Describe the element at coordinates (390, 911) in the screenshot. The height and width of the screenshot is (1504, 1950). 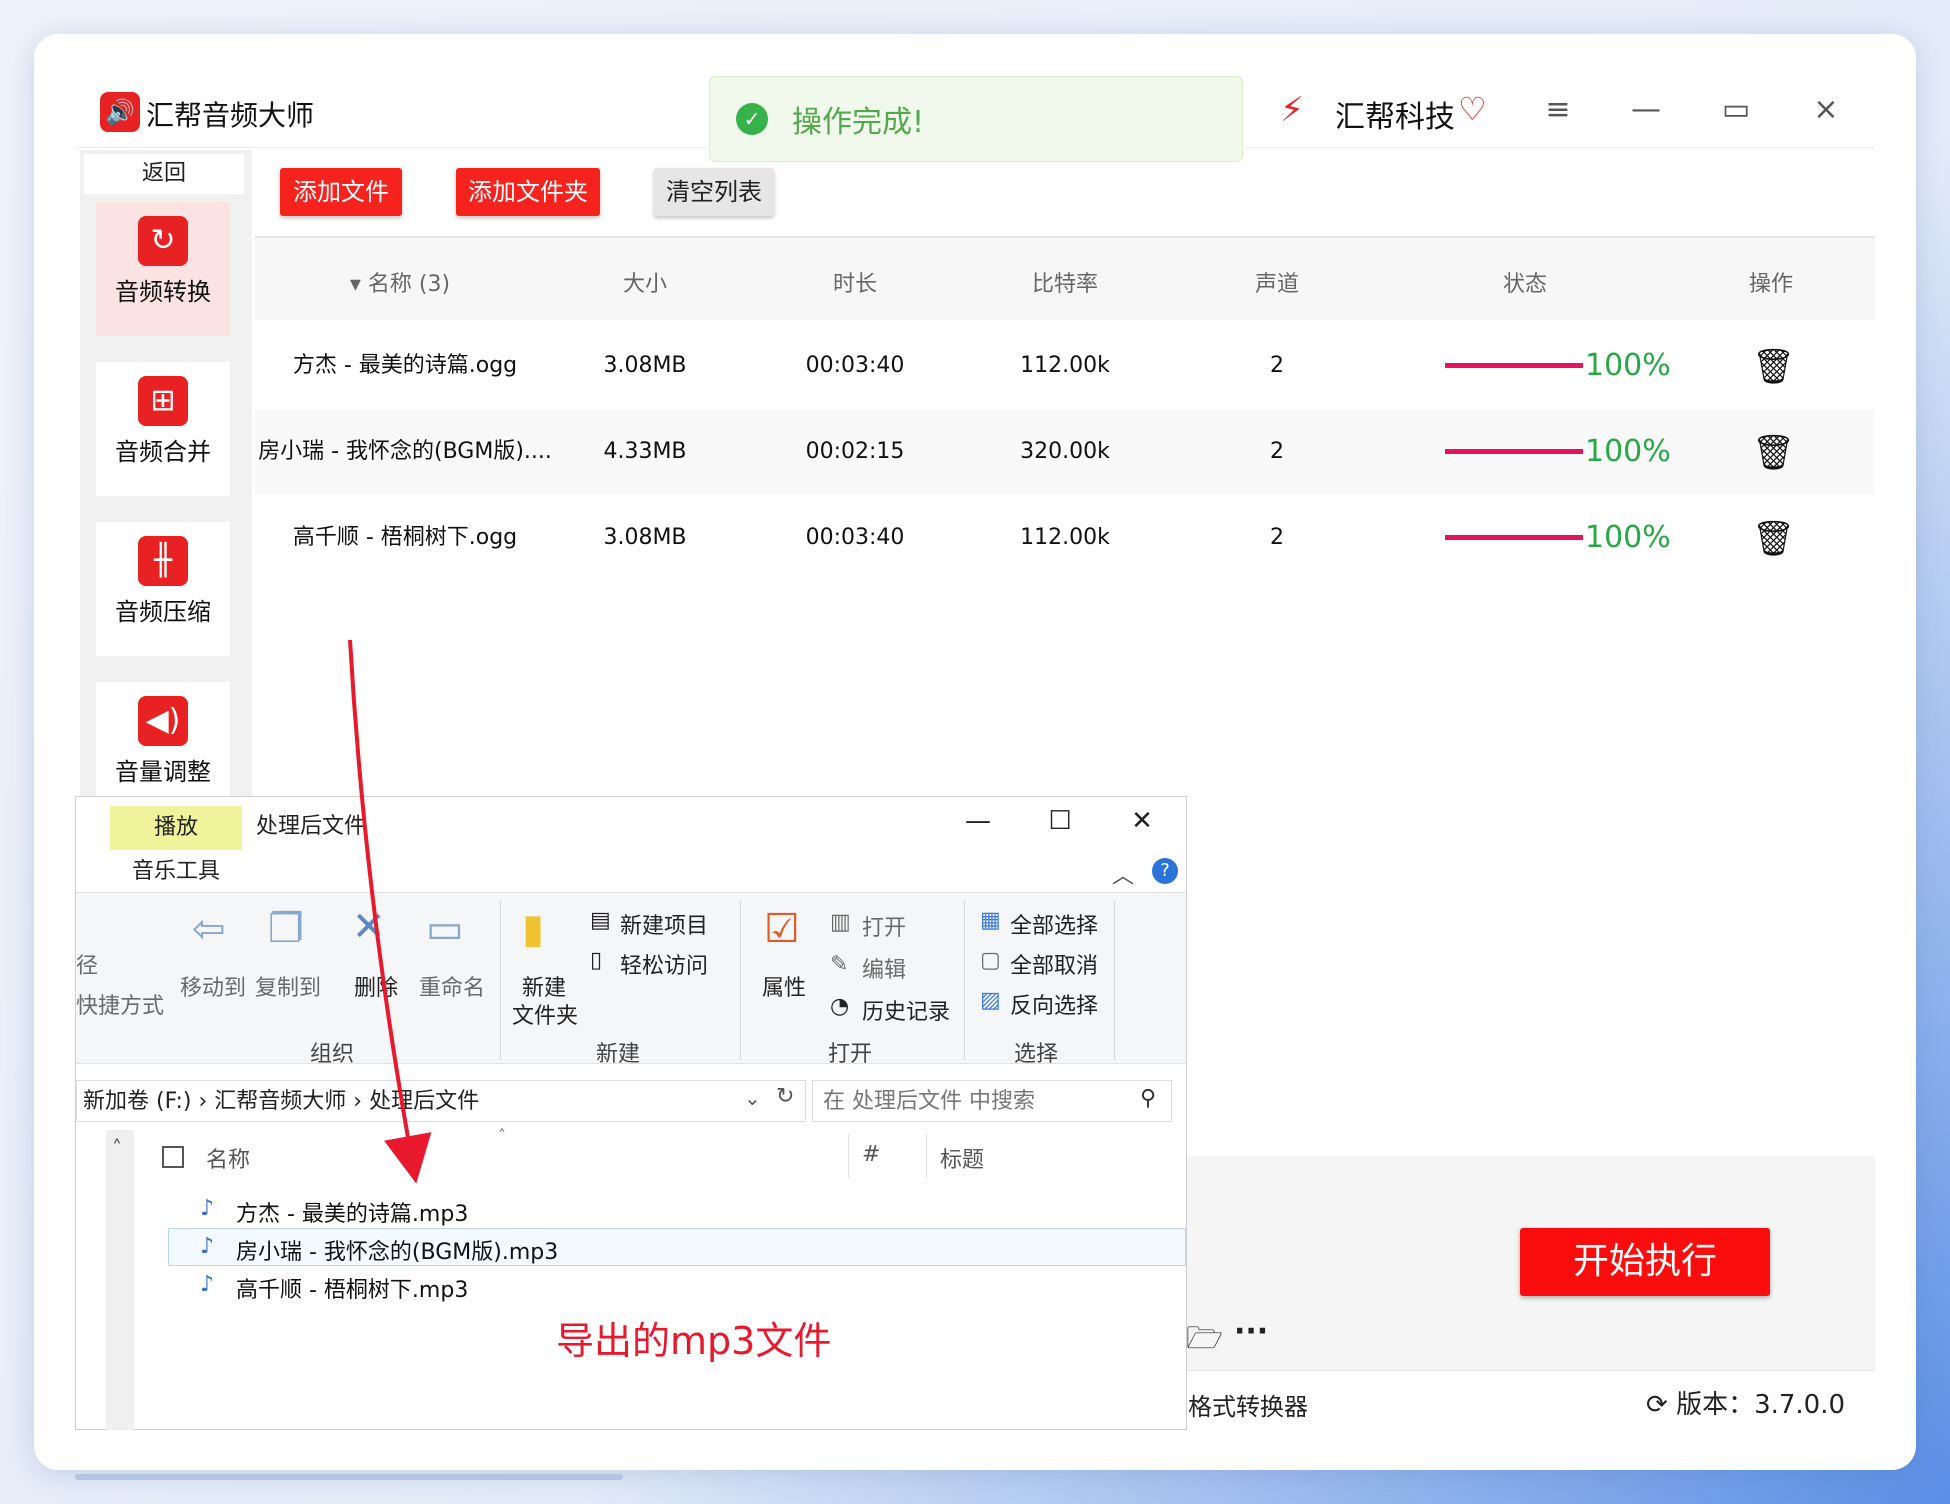
I see `annotation-arrow` at that location.